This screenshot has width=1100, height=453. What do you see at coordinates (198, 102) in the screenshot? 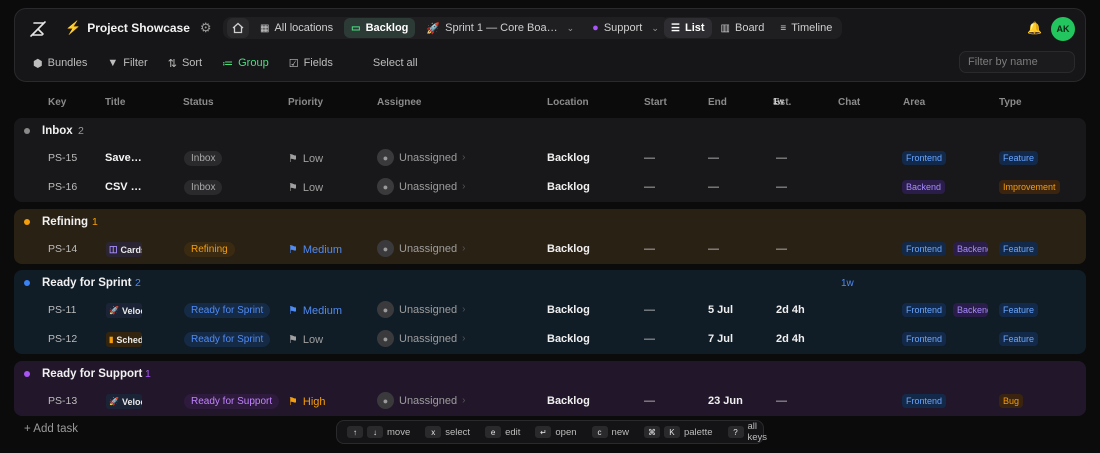
I see `col-status: Status` at bounding box center [198, 102].